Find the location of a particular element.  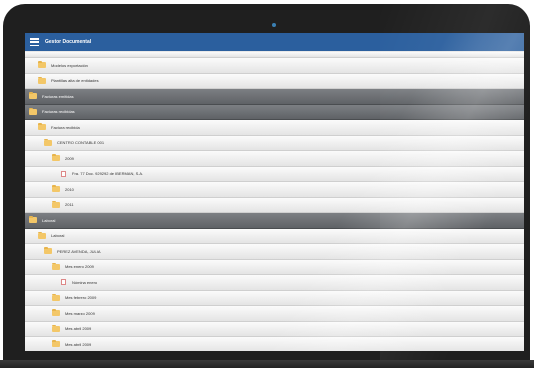

row-label: Nómina enero is located at coordinates (85, 282).